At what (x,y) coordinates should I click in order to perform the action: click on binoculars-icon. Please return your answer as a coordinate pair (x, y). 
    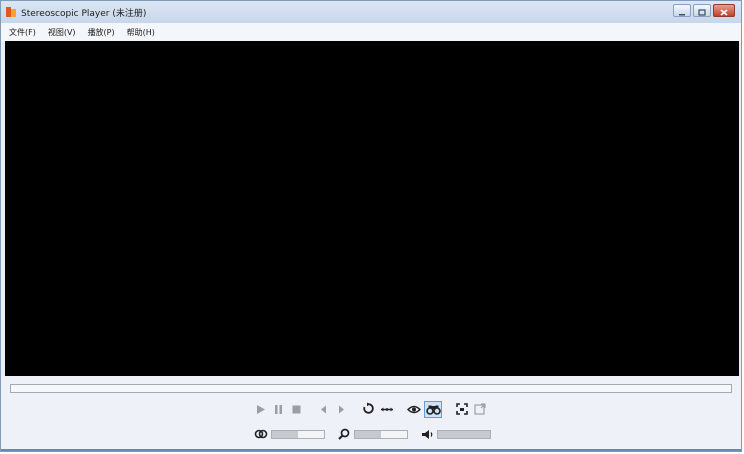
    Looking at the image, I should click on (433, 409).